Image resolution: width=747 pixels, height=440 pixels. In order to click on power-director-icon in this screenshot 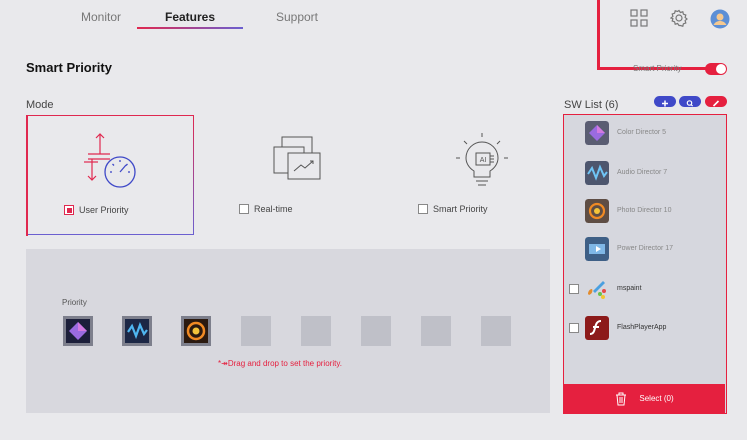, I will do `click(597, 249)`.